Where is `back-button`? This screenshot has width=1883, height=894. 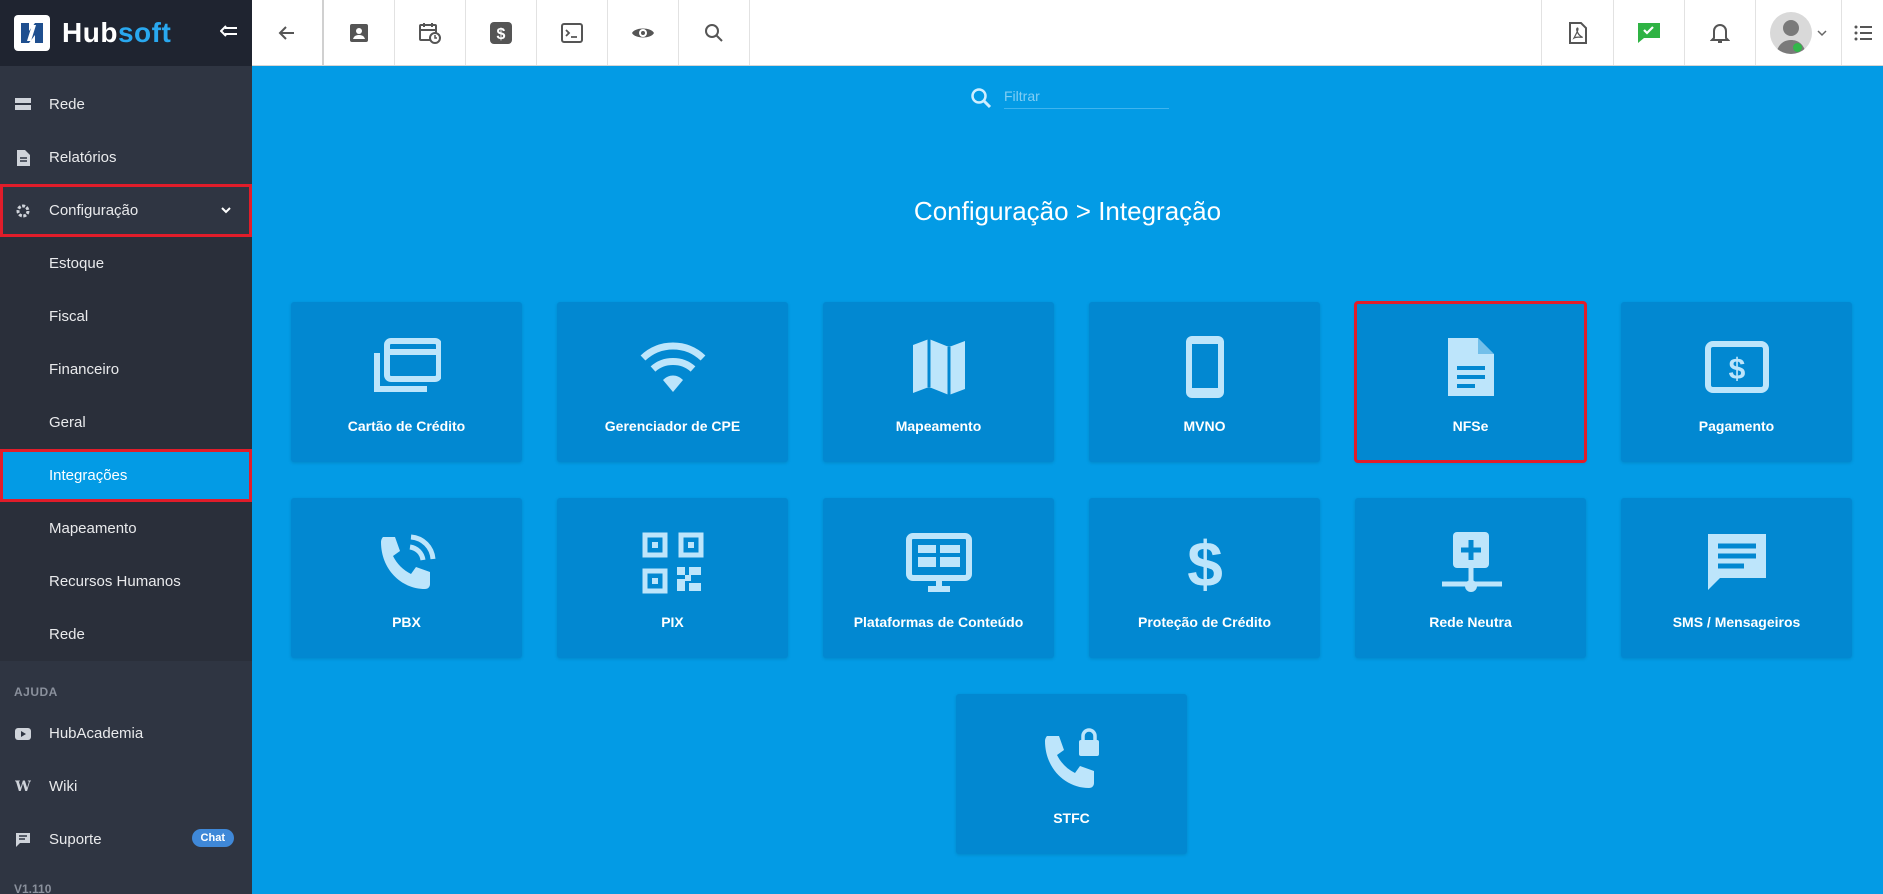
back-button is located at coordinates (288, 32).